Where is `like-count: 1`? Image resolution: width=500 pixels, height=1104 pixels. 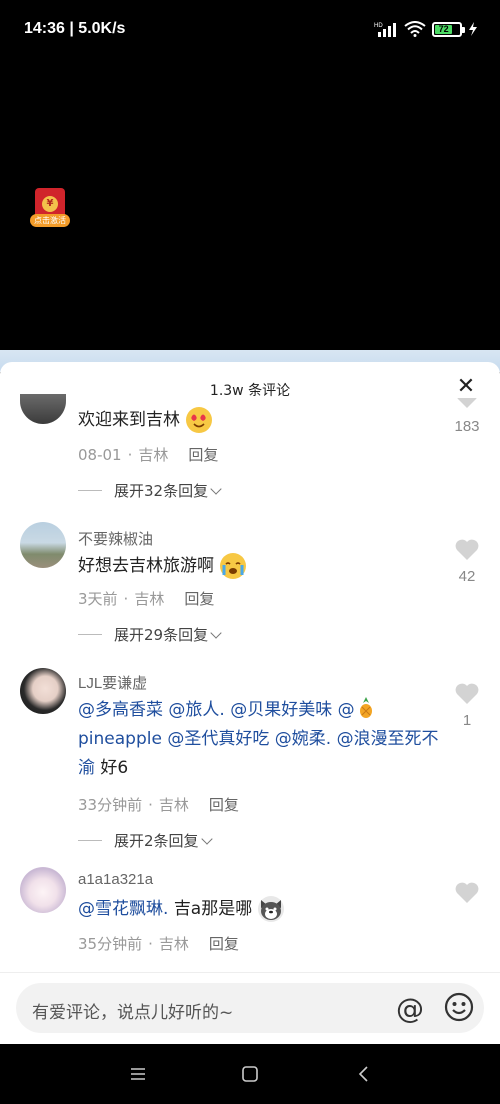
like-count: 1 is located at coordinates (467, 720).